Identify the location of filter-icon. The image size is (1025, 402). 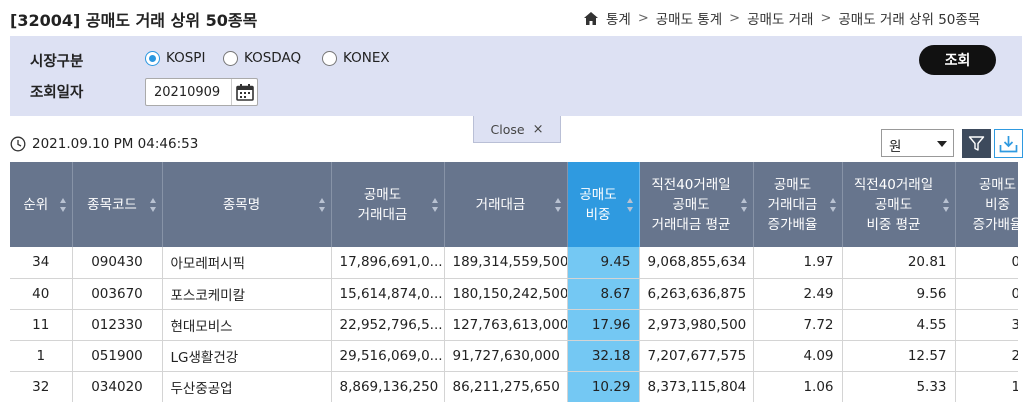
(976, 143).